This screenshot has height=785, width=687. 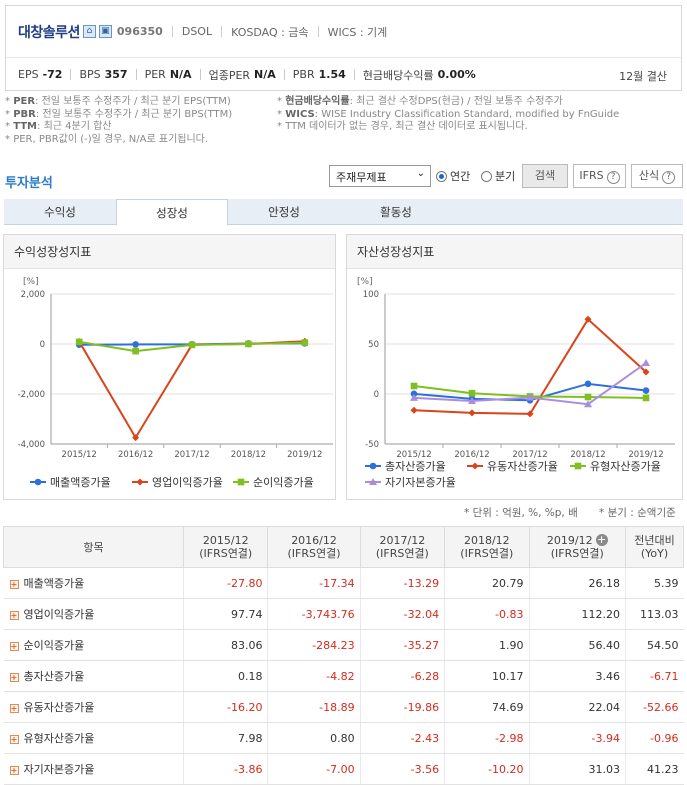 I want to click on tab-activity: 활동성, so click(x=396, y=211).